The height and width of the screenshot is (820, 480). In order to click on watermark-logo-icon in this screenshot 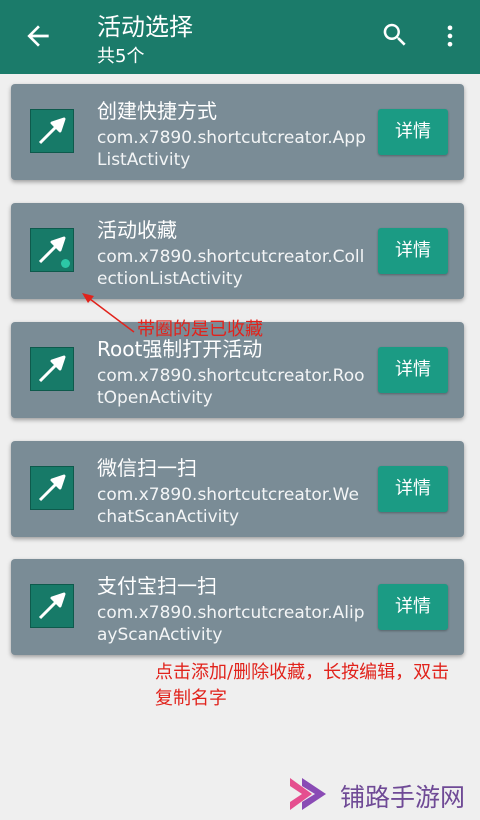, I will do `click(308, 794)`.